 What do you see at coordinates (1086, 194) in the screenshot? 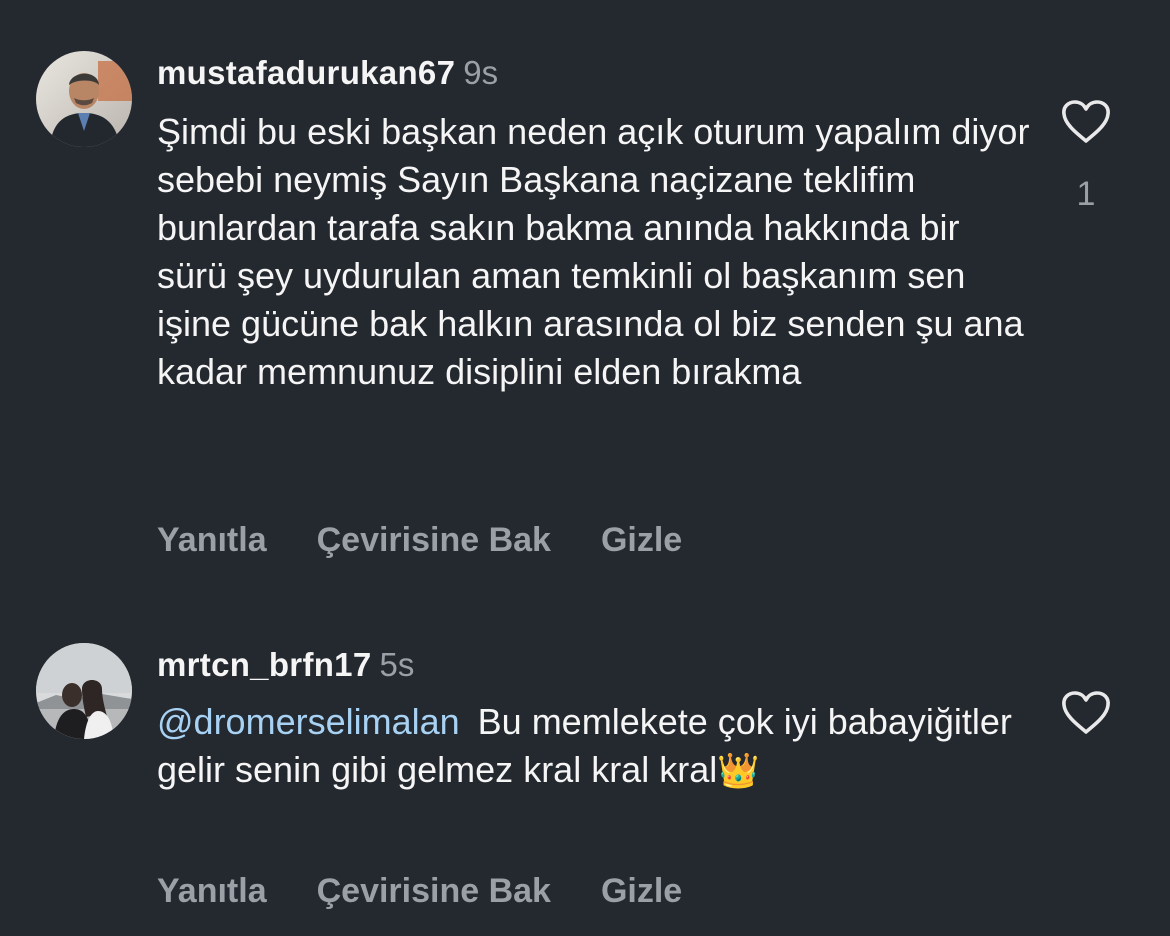
I see `like-count: 1` at bounding box center [1086, 194].